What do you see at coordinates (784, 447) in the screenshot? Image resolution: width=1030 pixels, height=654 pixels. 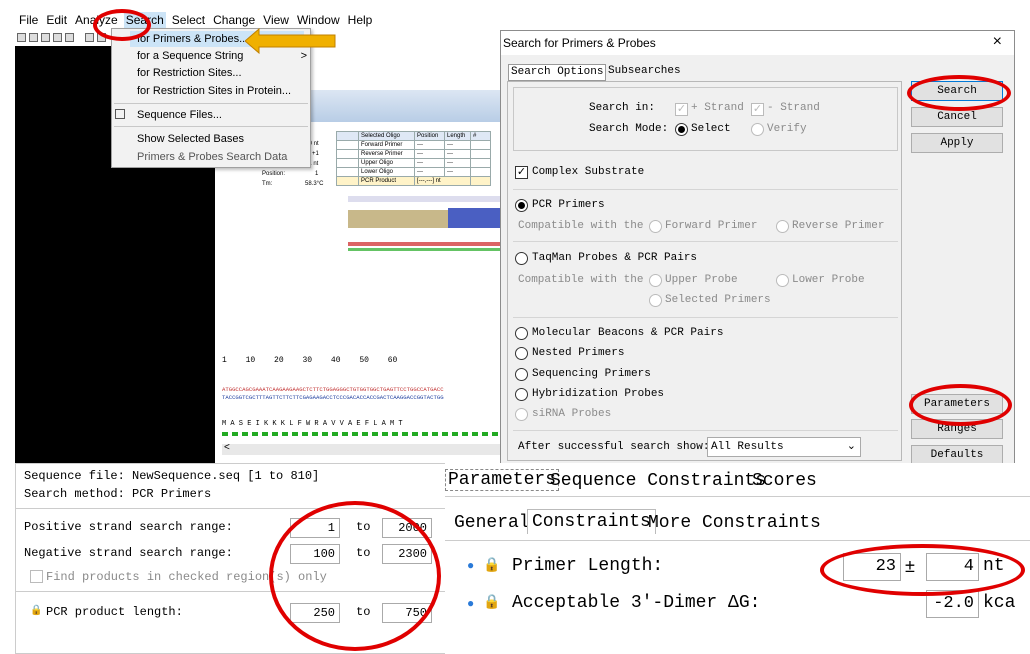 I see `after-search-dropdown: All Results ⌄` at bounding box center [784, 447].